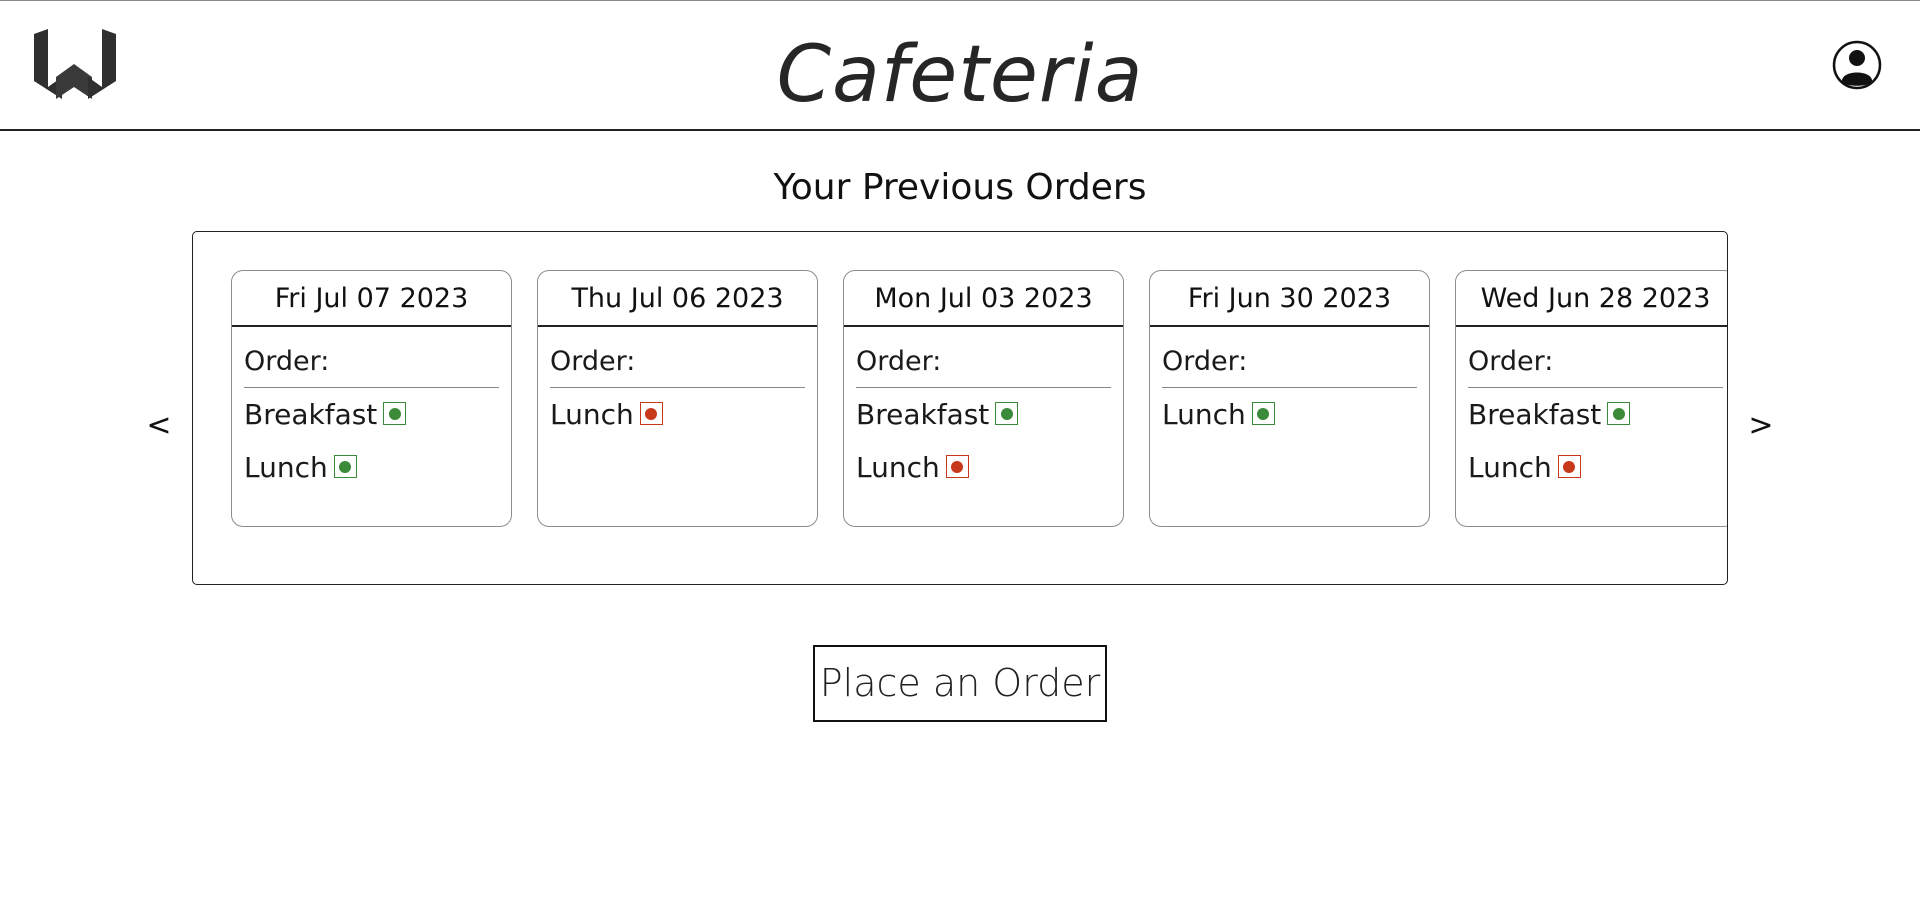 The width and height of the screenshot is (1920, 902). I want to click on app-header: Cafeteria, so click(960, 65).